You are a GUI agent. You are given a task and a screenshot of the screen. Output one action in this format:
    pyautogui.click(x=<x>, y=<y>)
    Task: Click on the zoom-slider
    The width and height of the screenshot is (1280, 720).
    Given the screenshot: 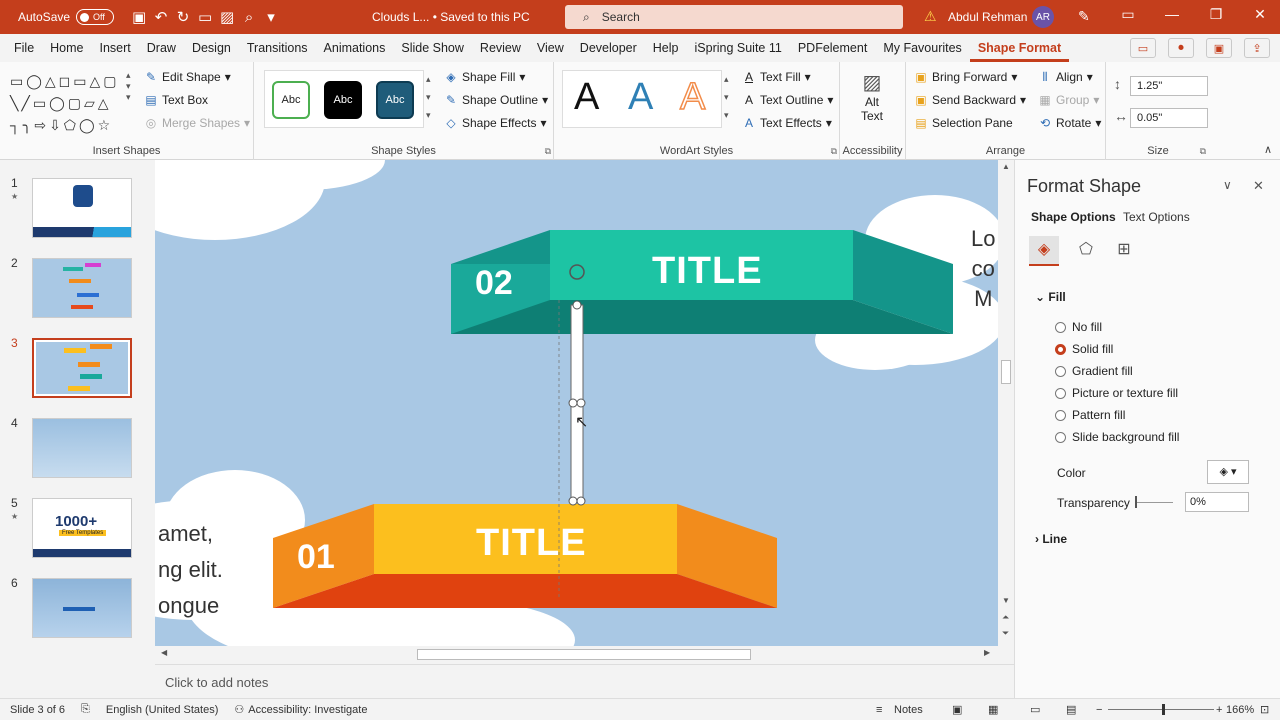 What is the action you would take?
    pyautogui.click(x=1161, y=709)
    